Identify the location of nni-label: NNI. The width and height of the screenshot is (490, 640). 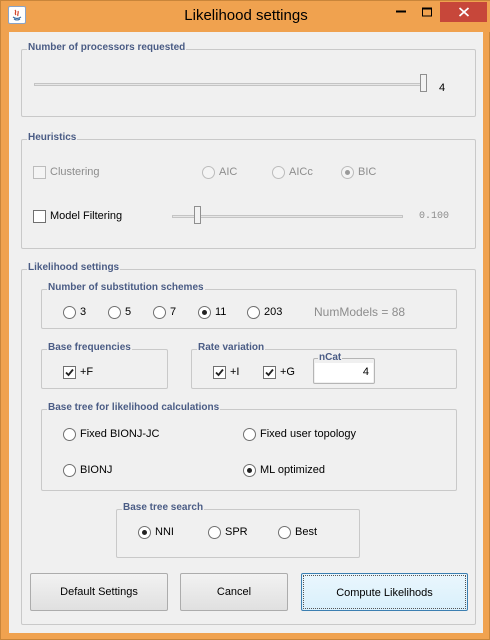
(164, 532).